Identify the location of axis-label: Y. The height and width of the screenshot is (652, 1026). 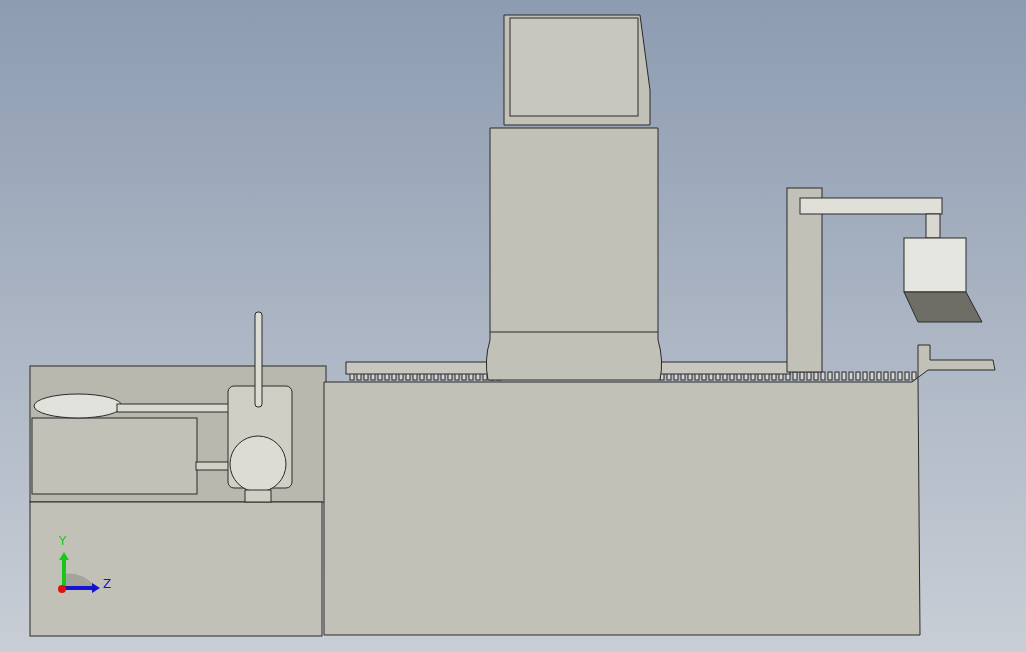
(63, 541).